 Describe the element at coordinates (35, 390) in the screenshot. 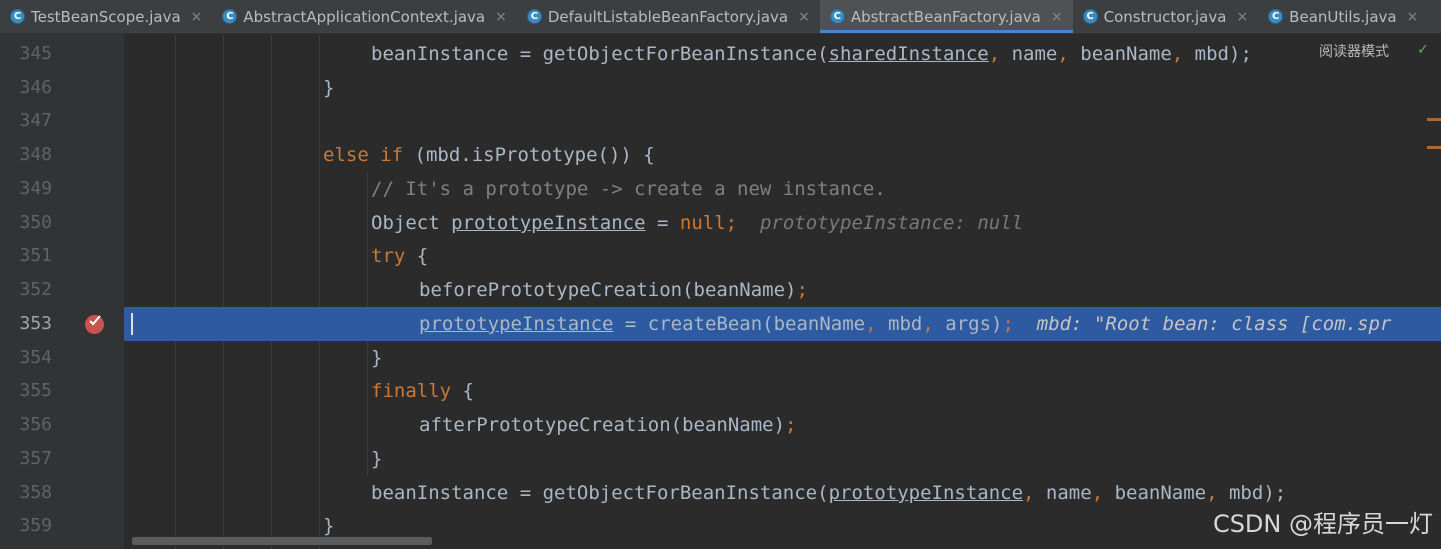

I see `line-number: 355` at that location.